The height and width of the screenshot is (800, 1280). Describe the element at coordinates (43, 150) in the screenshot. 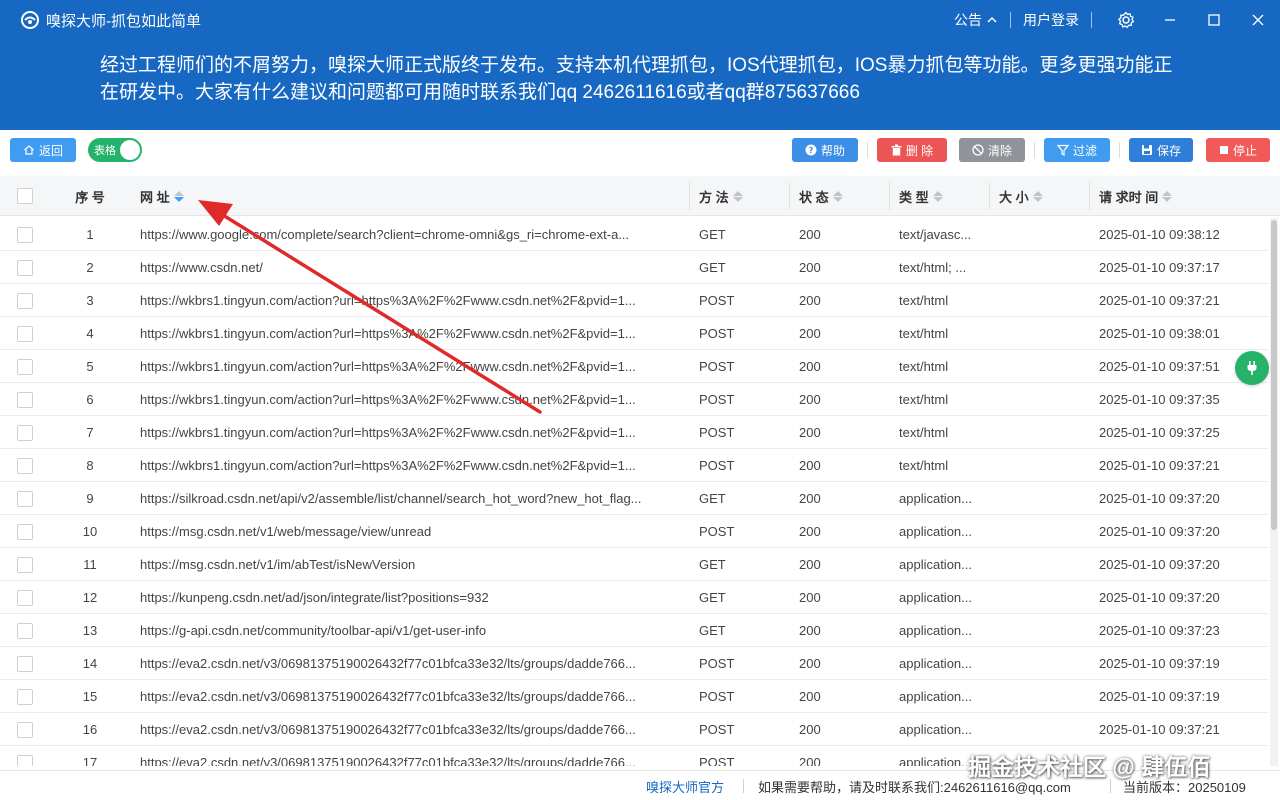

I see `back-button: 返回` at that location.